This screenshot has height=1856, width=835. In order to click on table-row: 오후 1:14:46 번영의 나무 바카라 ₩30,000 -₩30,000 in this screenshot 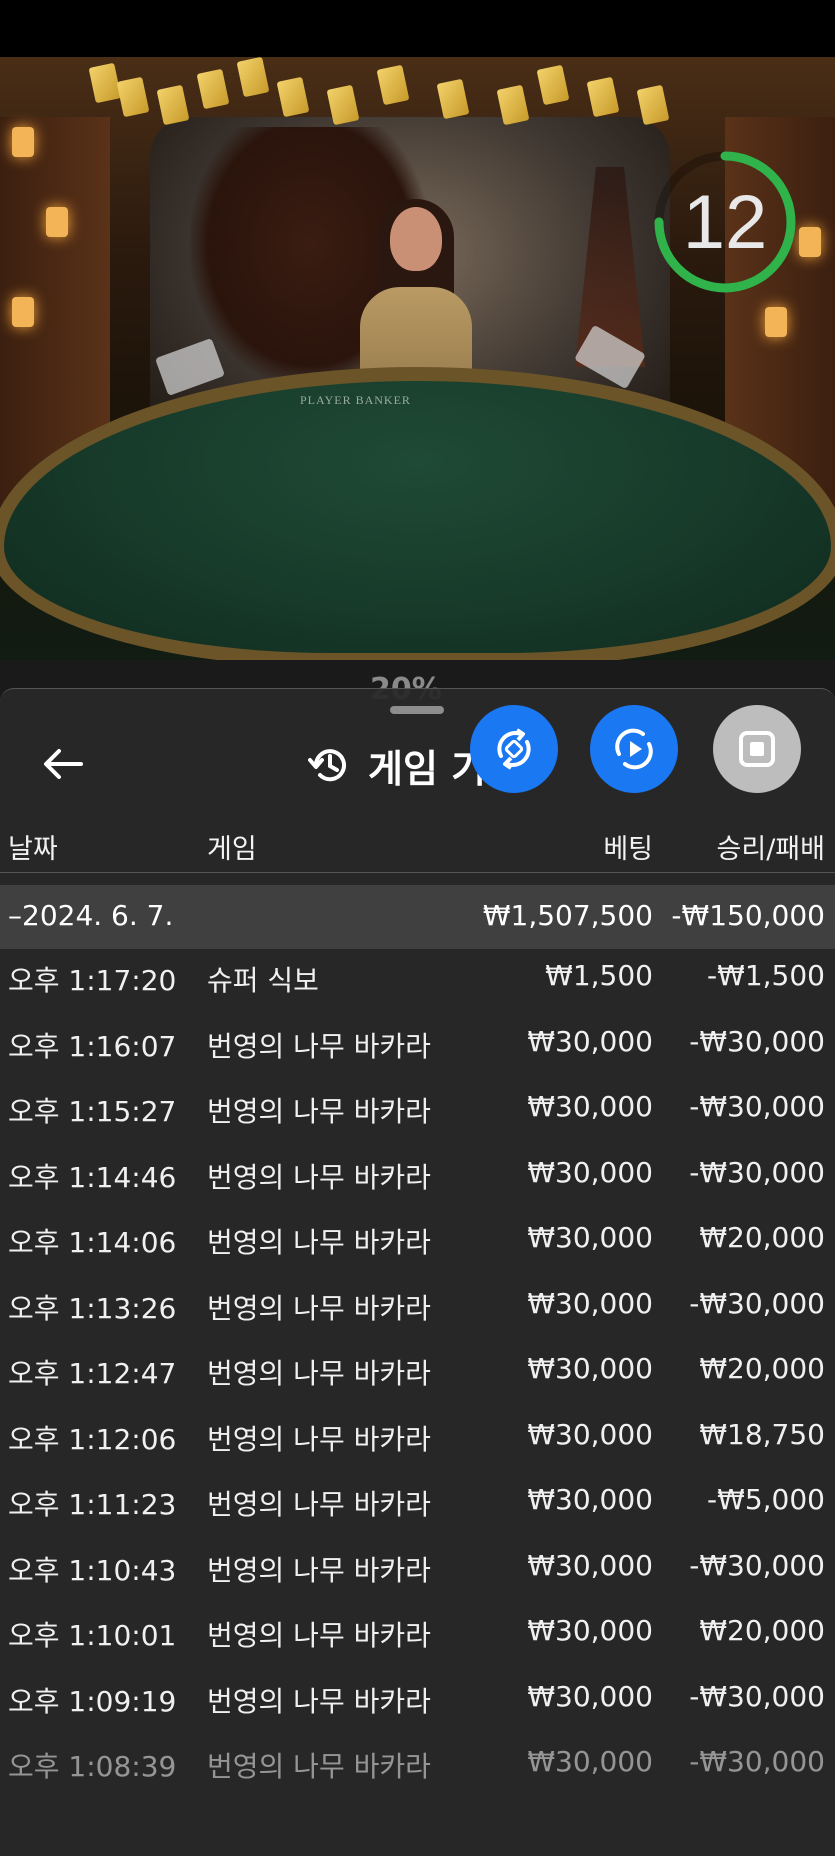, I will do `click(417, 1174)`.